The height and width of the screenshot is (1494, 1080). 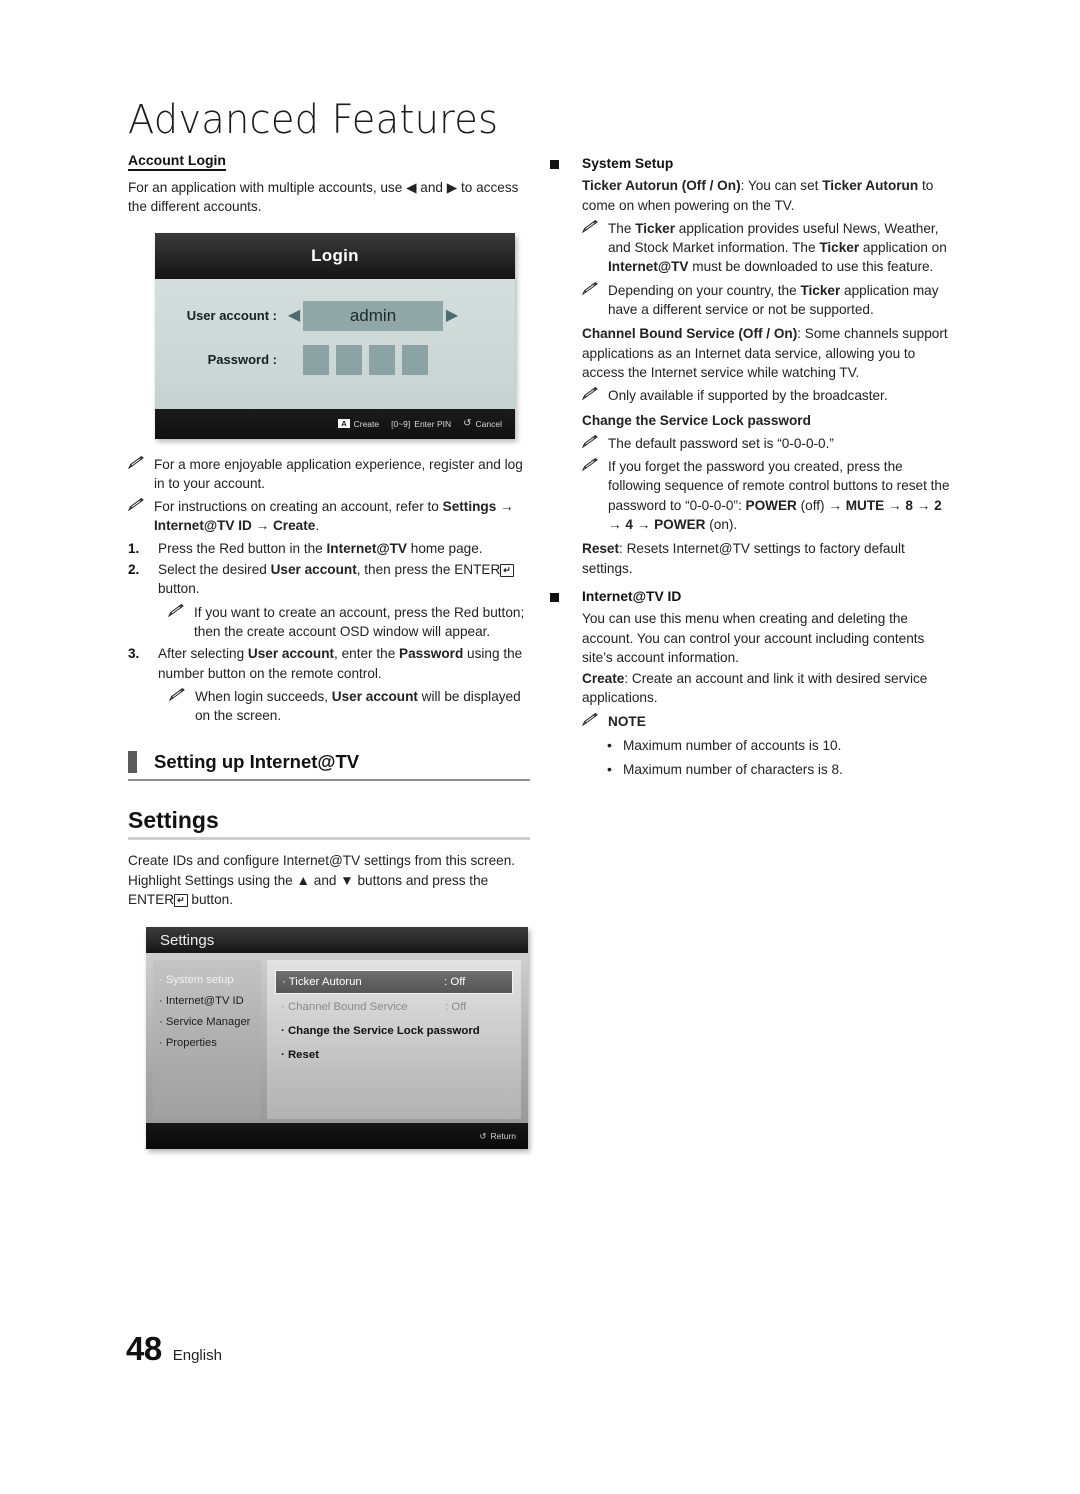 What do you see at coordinates (903, 248) in the screenshot?
I see `nt-5: application on` at bounding box center [903, 248].